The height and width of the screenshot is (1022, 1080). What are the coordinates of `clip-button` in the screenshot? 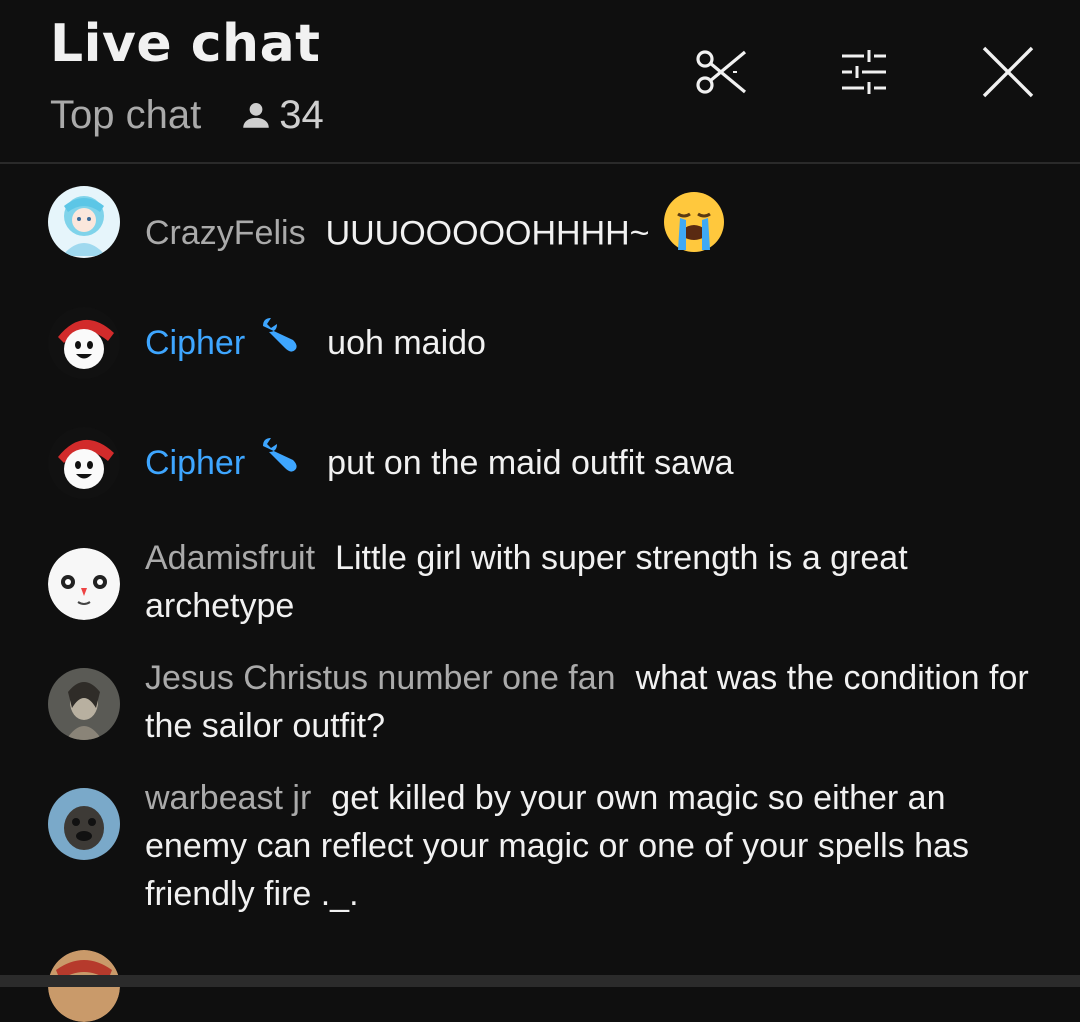 It's located at (720, 72).